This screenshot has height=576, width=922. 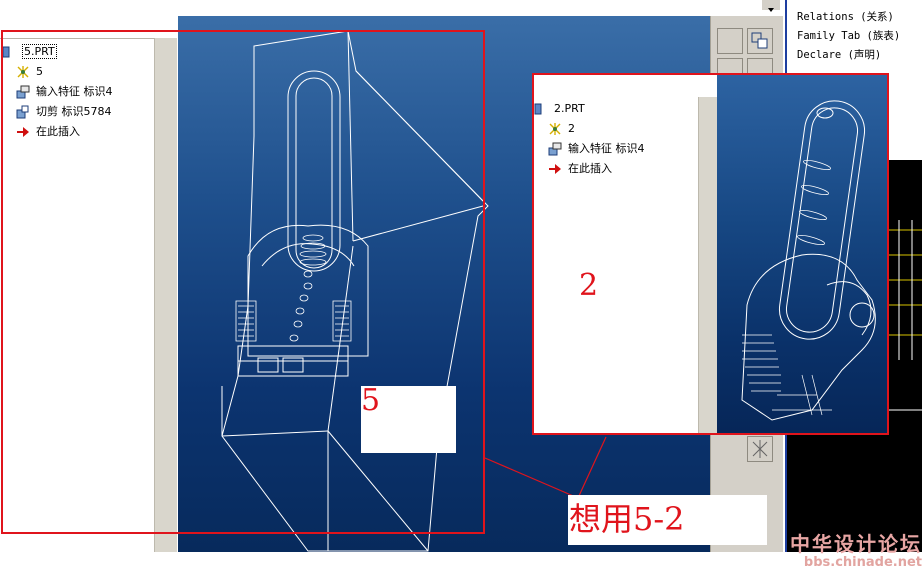 I want to click on annotation-label-2: 2, so click(x=589, y=285).